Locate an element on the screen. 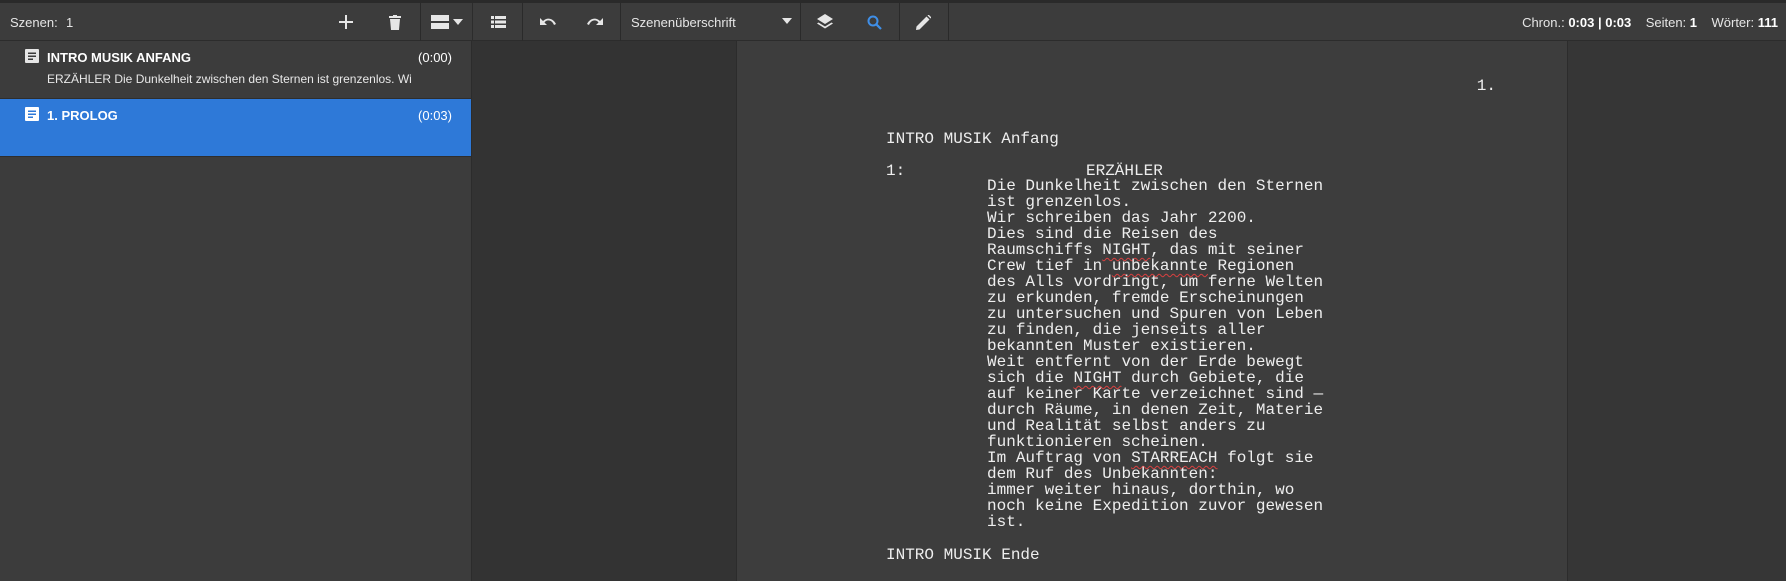 This screenshot has height=581, width=1786. view-mode-button is located at coordinates (447, 22).